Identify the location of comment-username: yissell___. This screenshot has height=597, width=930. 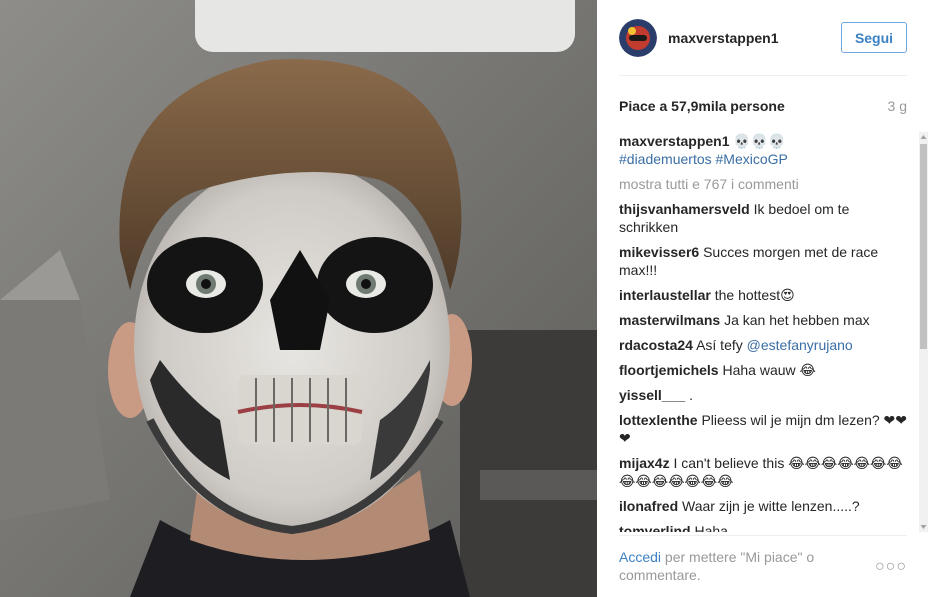
(652, 395).